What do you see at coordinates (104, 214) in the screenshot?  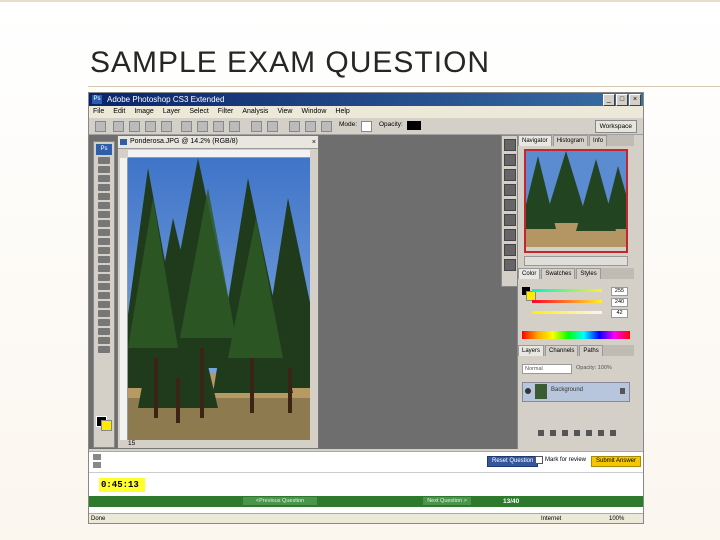 I see `healing-tool-icon` at bounding box center [104, 214].